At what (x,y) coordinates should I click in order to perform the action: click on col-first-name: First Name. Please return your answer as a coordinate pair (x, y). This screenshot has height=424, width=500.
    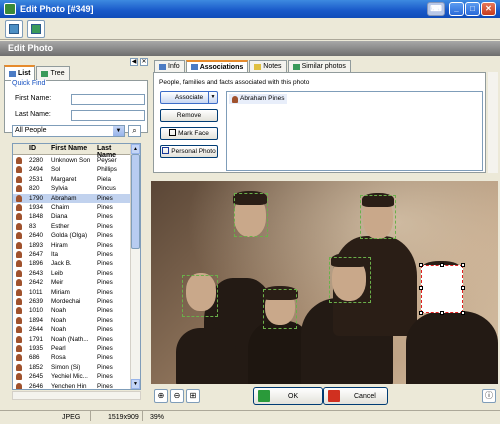
    Looking at the image, I should click on (69, 148).